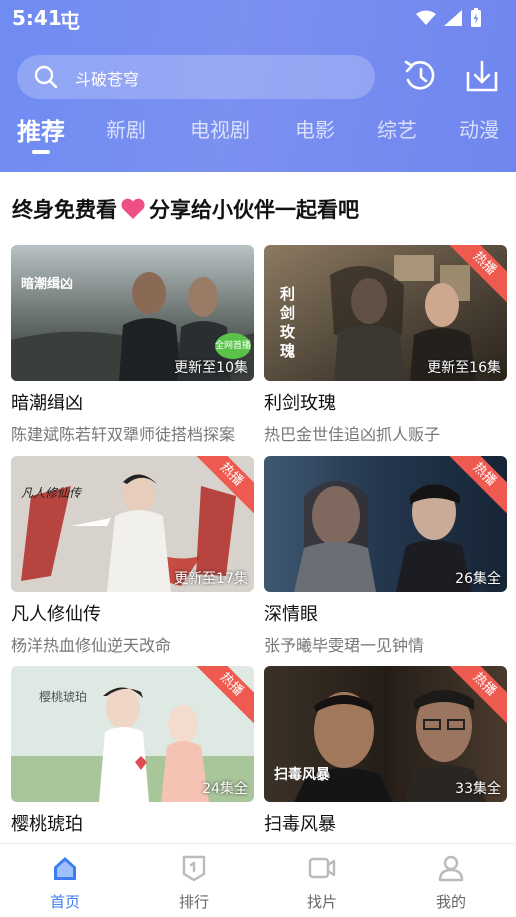 The width and height of the screenshot is (516, 917). What do you see at coordinates (258, 18) in the screenshot?
I see `status-bar: 5:41 屯` at bounding box center [258, 18].